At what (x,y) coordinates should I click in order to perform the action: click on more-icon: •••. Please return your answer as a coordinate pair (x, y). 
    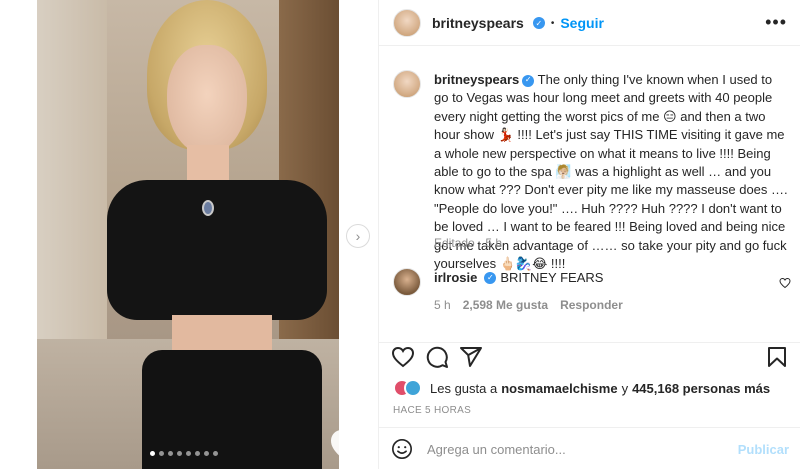
    Looking at the image, I should click on (776, 22).